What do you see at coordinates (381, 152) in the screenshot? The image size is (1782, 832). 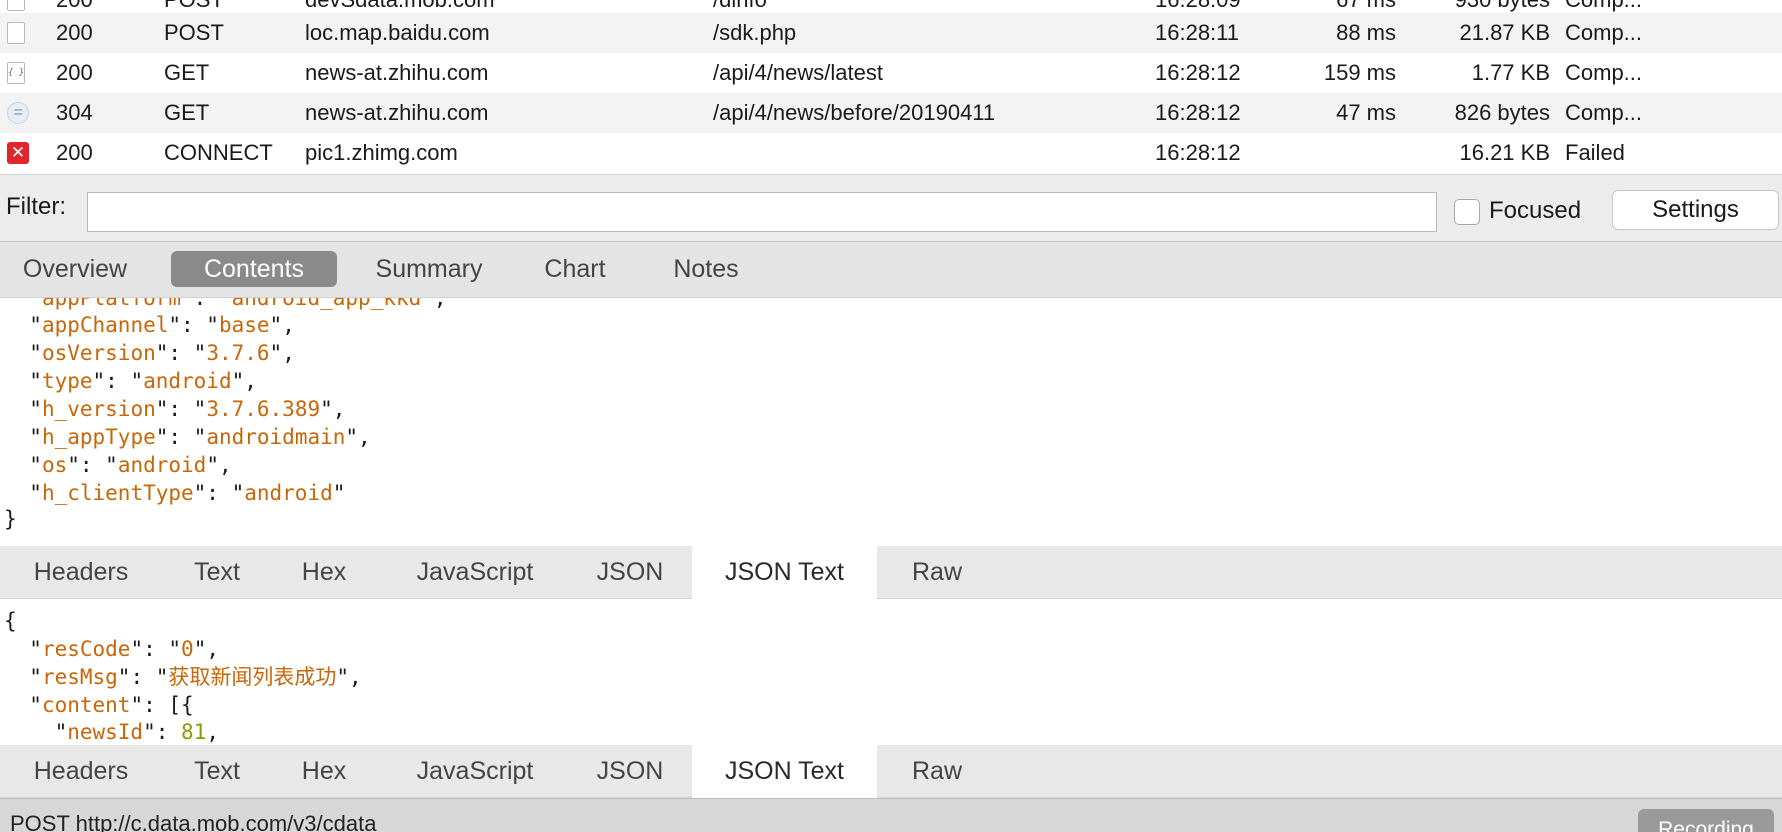 I see `request-host: pic1.zhimg.com` at bounding box center [381, 152].